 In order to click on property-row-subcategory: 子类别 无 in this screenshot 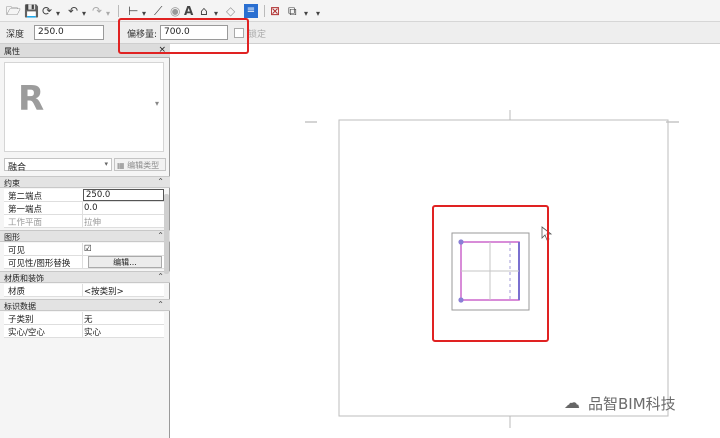, I will do `click(84, 318)`.